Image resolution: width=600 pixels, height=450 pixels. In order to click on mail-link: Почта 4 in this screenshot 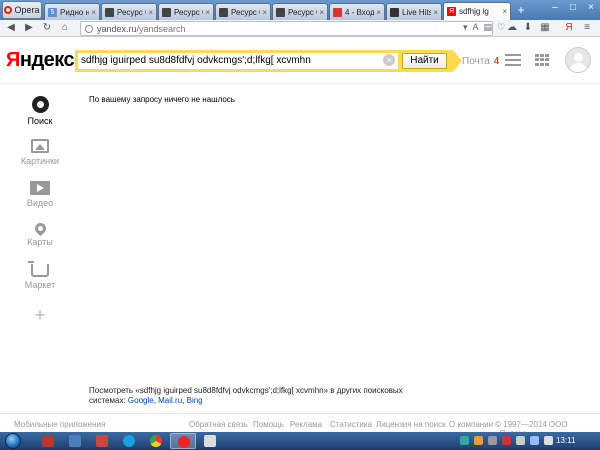, I will do `click(480, 61)`.